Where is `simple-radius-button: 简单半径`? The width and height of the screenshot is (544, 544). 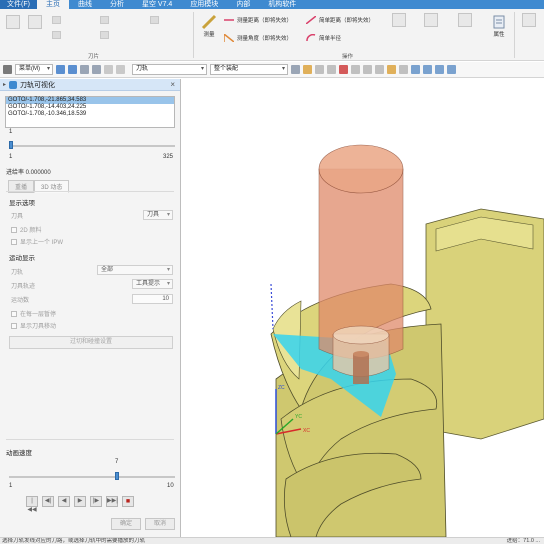
simple-radius-button: 简单半径 is located at coordinates (323, 38).